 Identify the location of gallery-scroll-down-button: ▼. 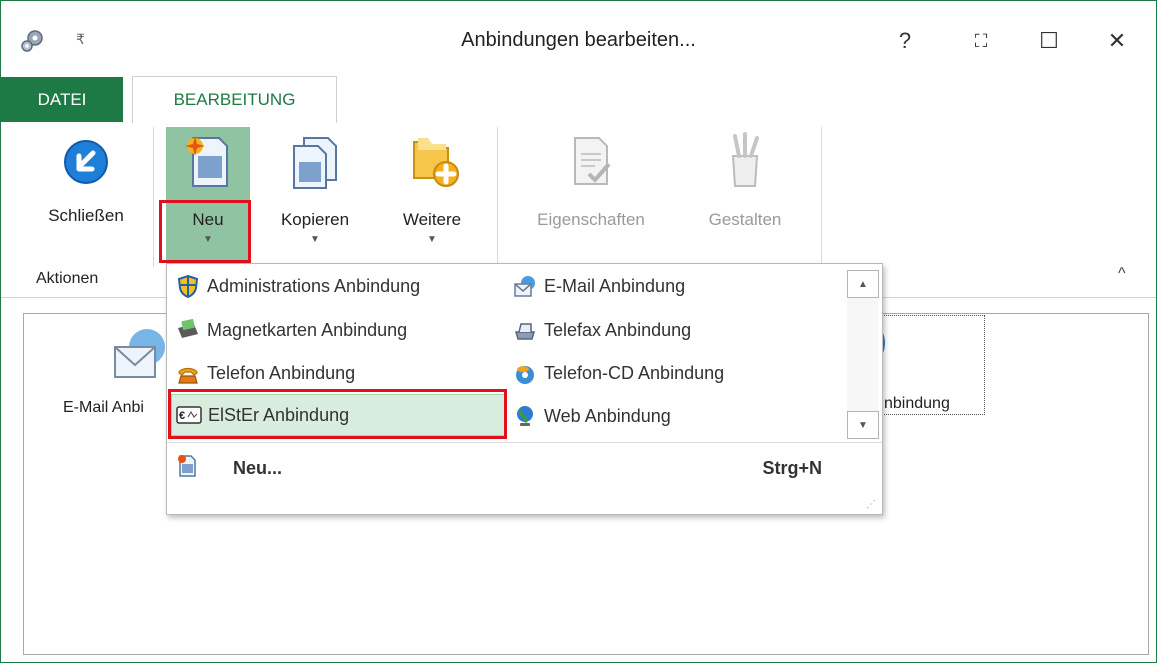
(863, 425).